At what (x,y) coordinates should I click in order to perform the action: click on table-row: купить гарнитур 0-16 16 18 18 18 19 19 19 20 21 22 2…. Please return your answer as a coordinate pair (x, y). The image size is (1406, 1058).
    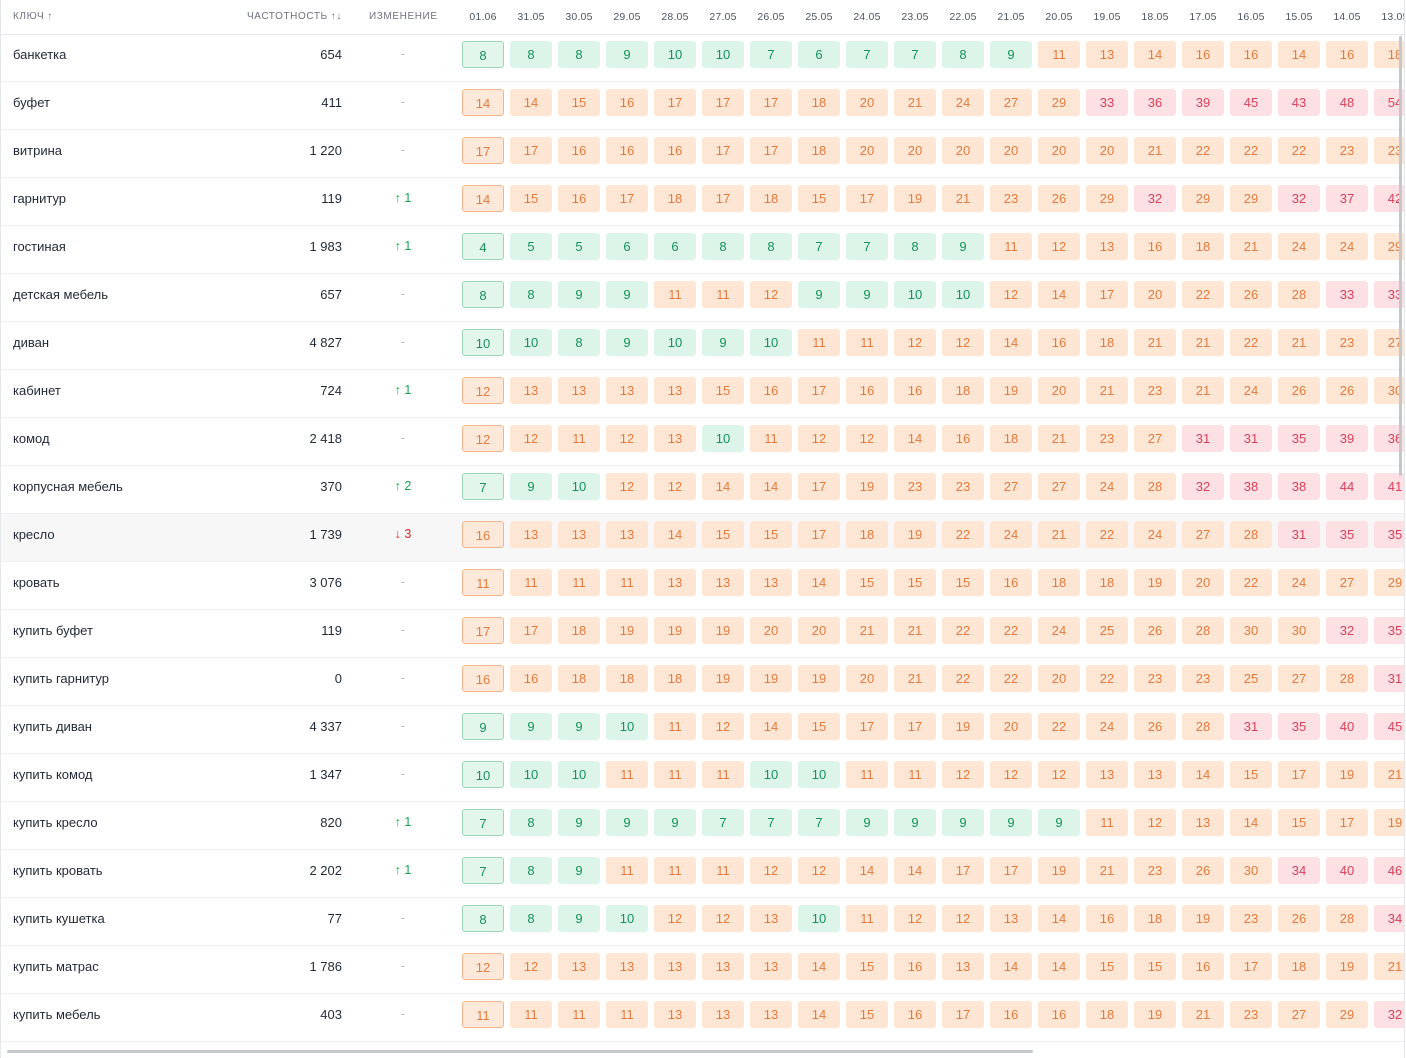
    Looking at the image, I should click on (702, 682).